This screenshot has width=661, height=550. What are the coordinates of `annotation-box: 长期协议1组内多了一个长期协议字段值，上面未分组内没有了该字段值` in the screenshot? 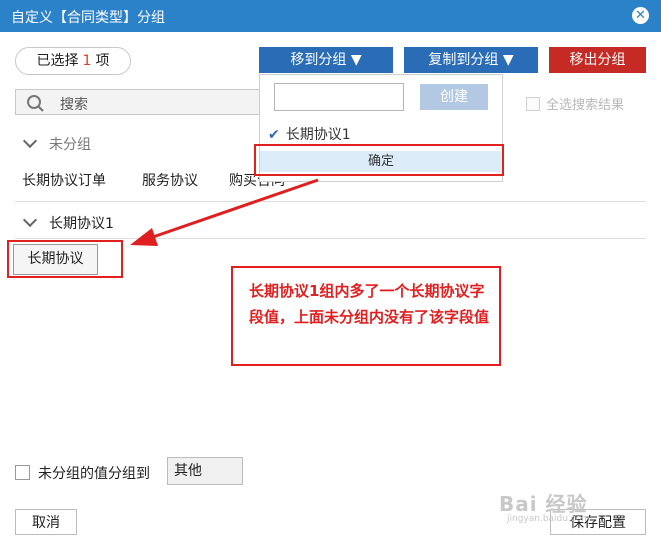 It's located at (366, 316).